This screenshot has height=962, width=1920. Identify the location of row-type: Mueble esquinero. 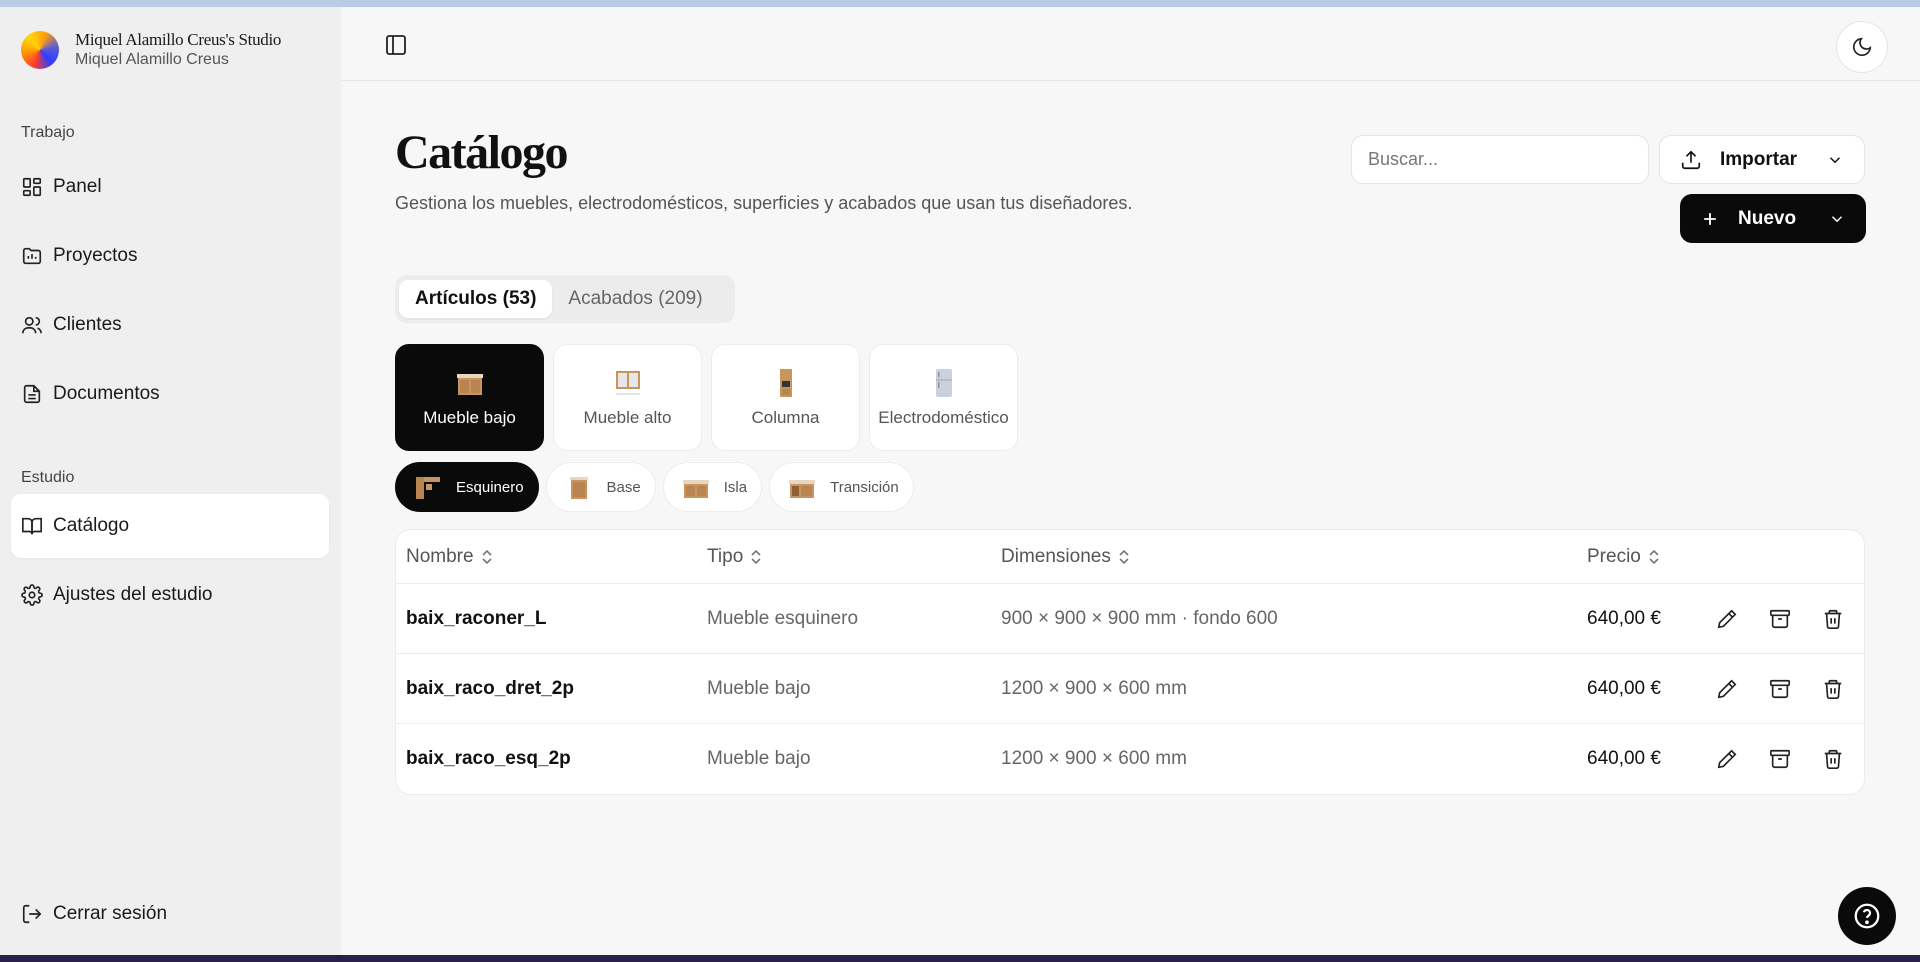
(783, 618).